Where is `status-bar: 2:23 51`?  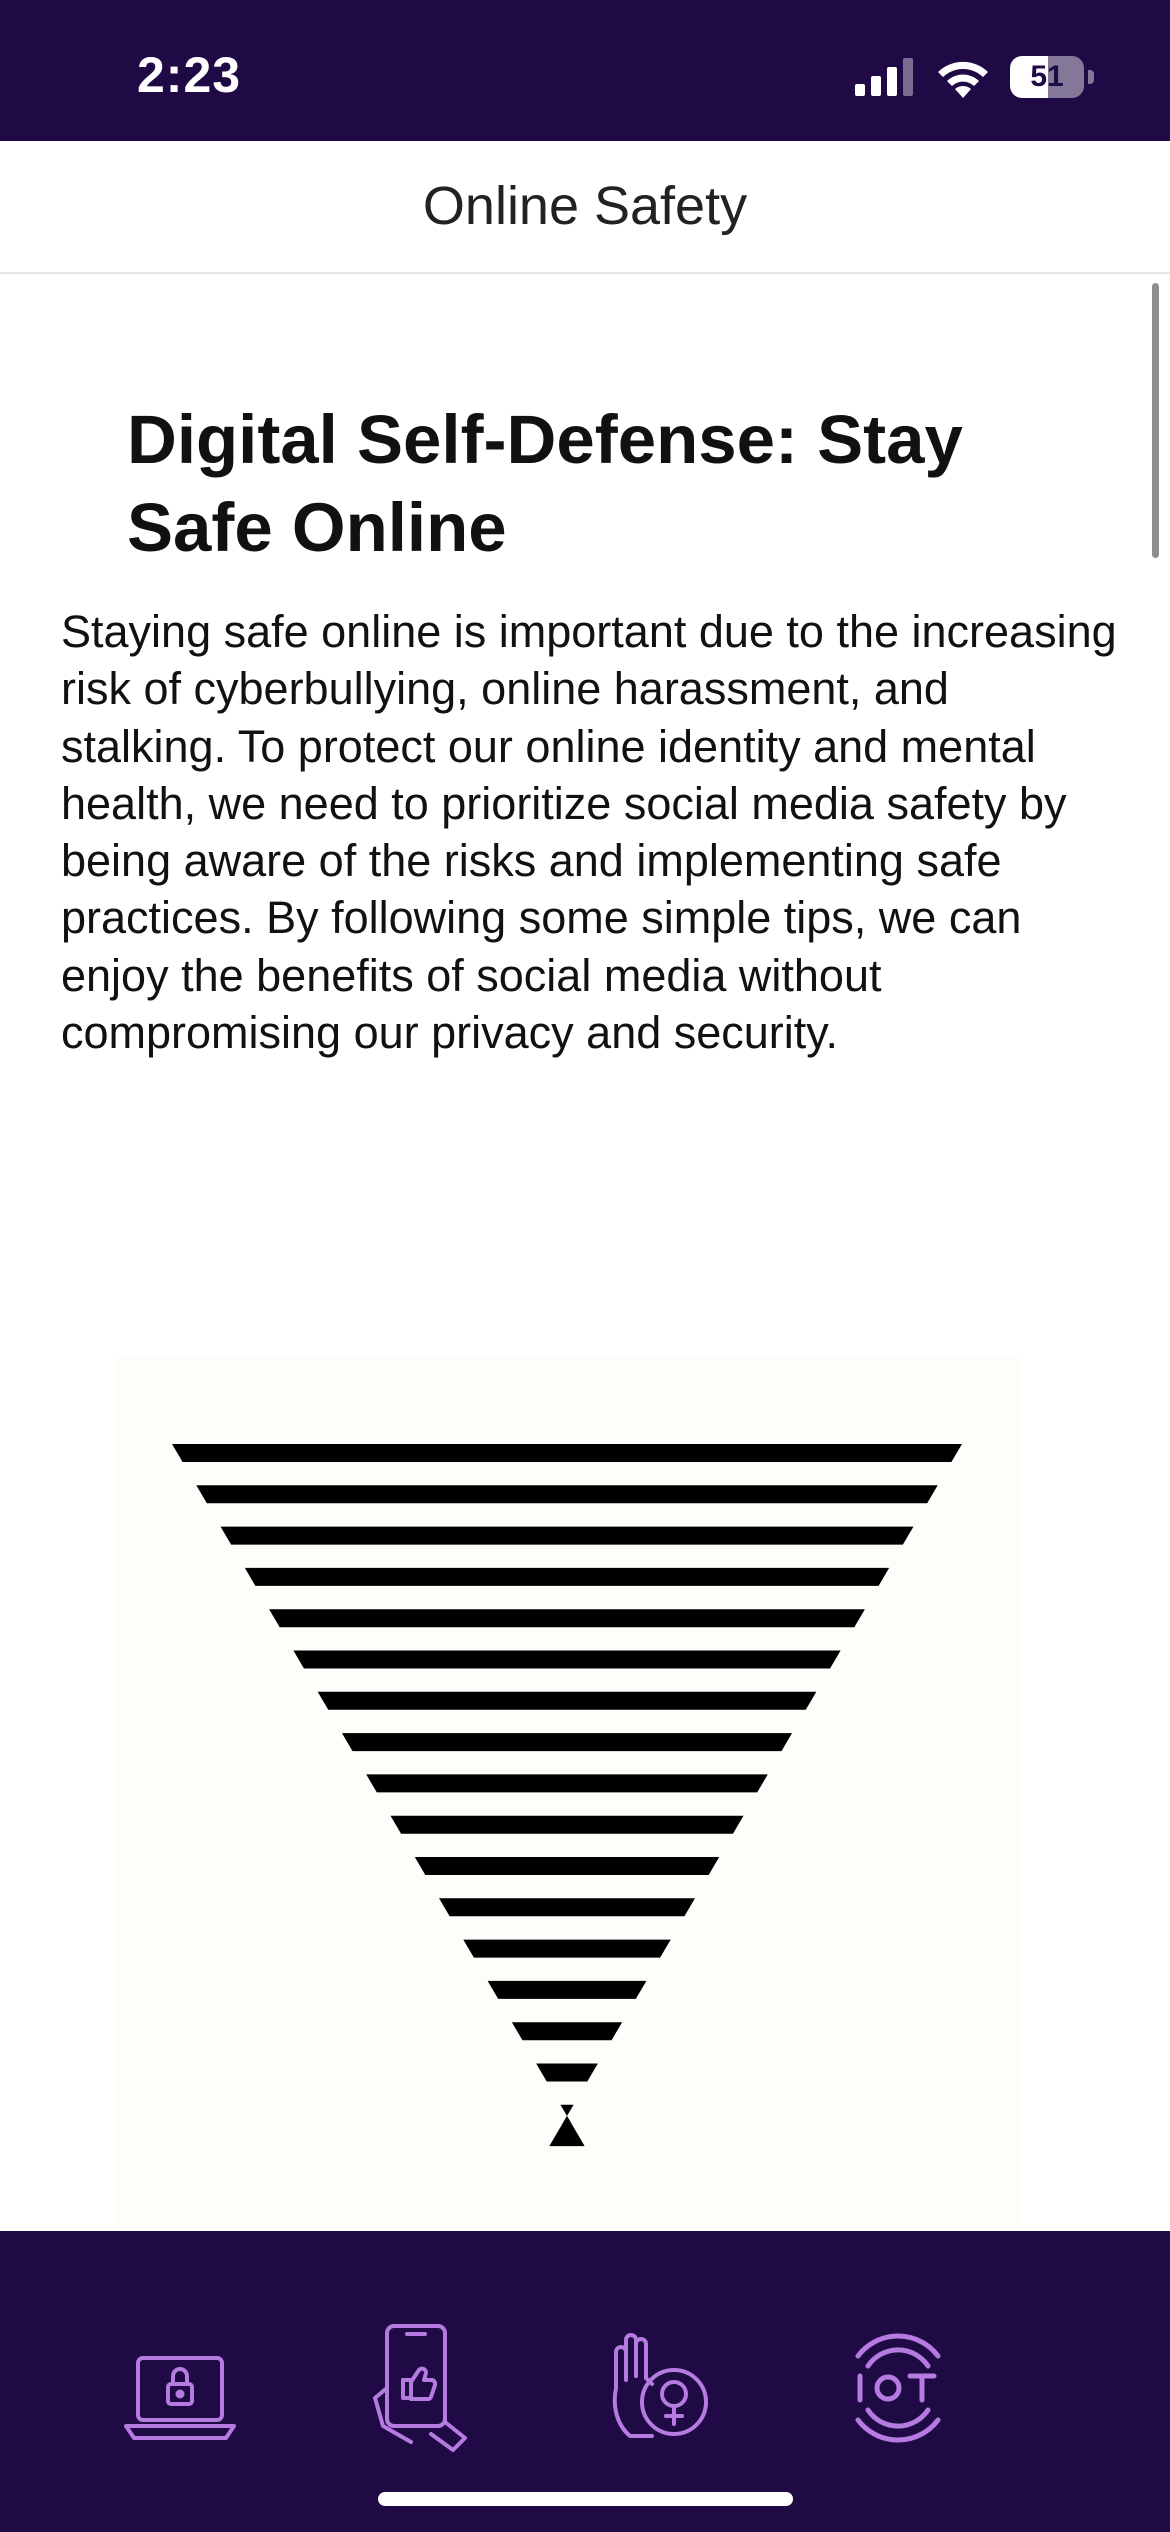
status-bar: 2:23 51 is located at coordinates (585, 70).